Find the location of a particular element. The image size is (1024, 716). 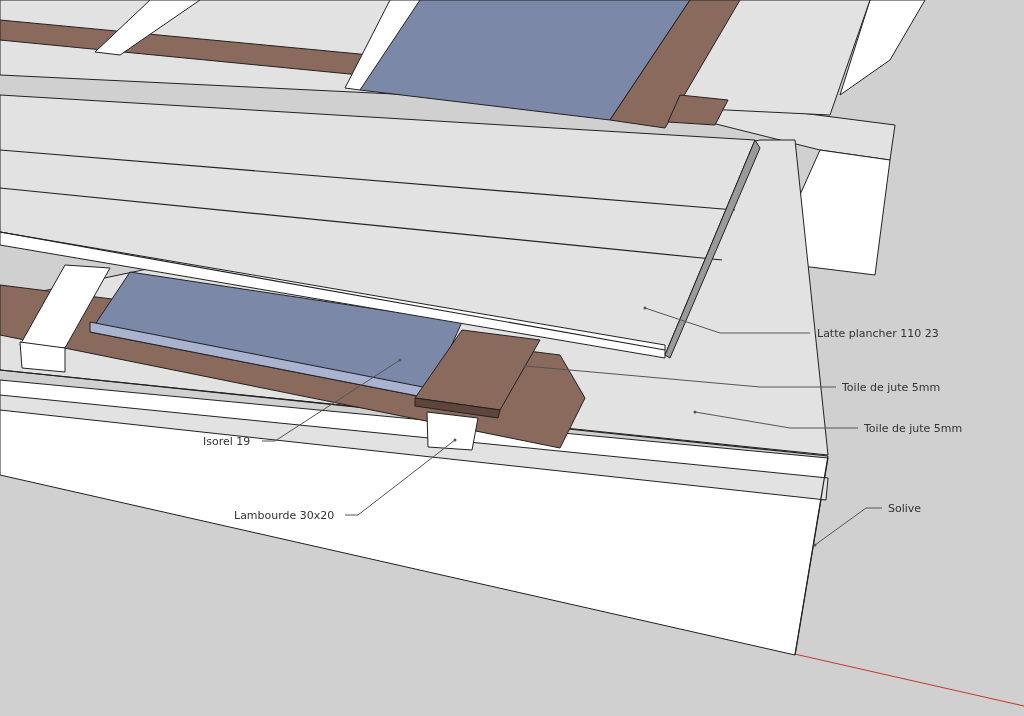

dimension-label: Latte plancher 110 23 is located at coordinates (878, 333).